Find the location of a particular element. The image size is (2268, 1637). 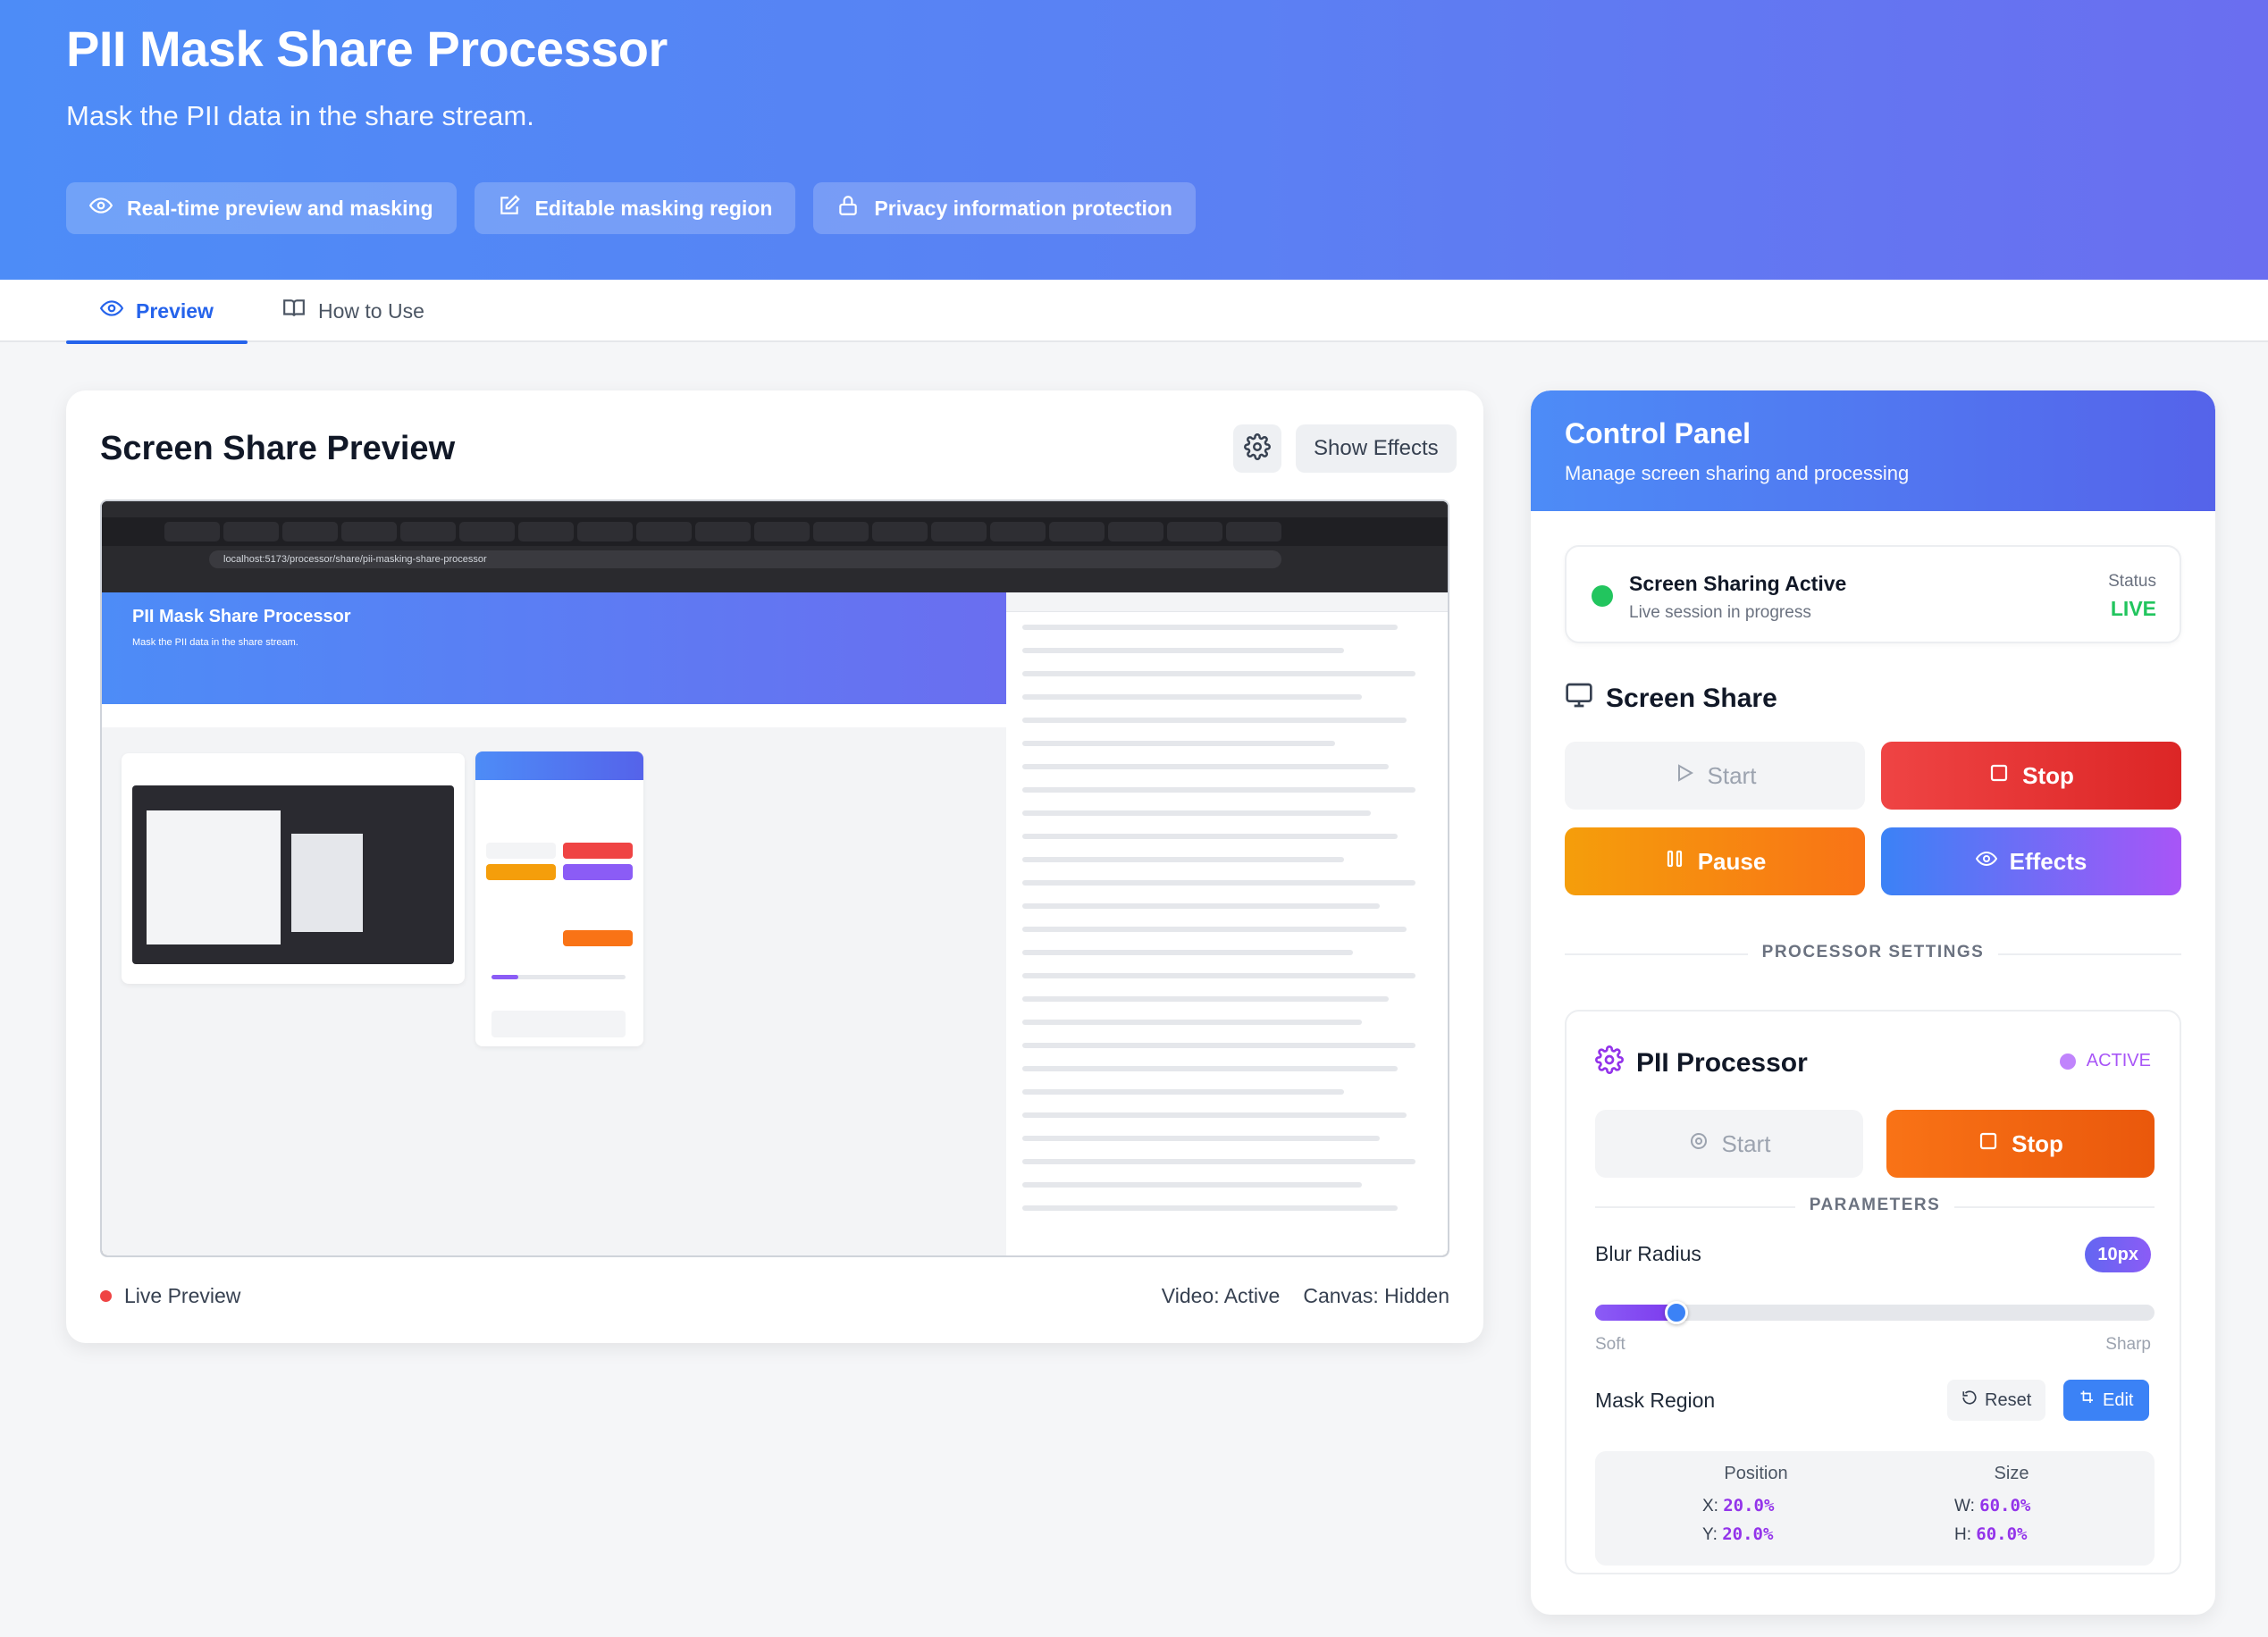

position-header: Position is located at coordinates (1756, 1473).